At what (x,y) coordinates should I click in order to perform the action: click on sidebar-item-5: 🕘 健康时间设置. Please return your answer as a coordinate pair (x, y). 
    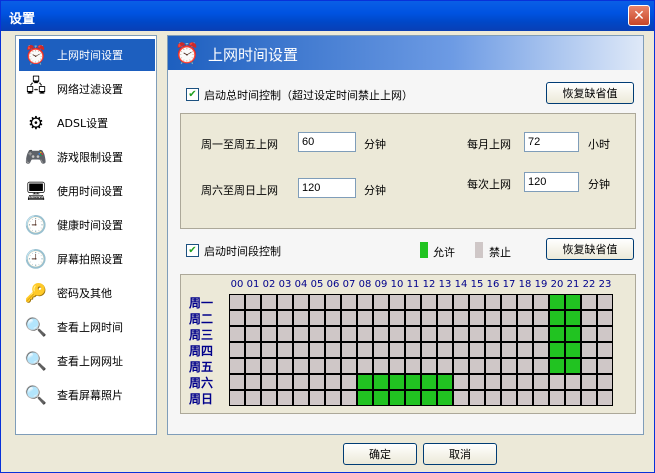
    Looking at the image, I should click on (87, 225).